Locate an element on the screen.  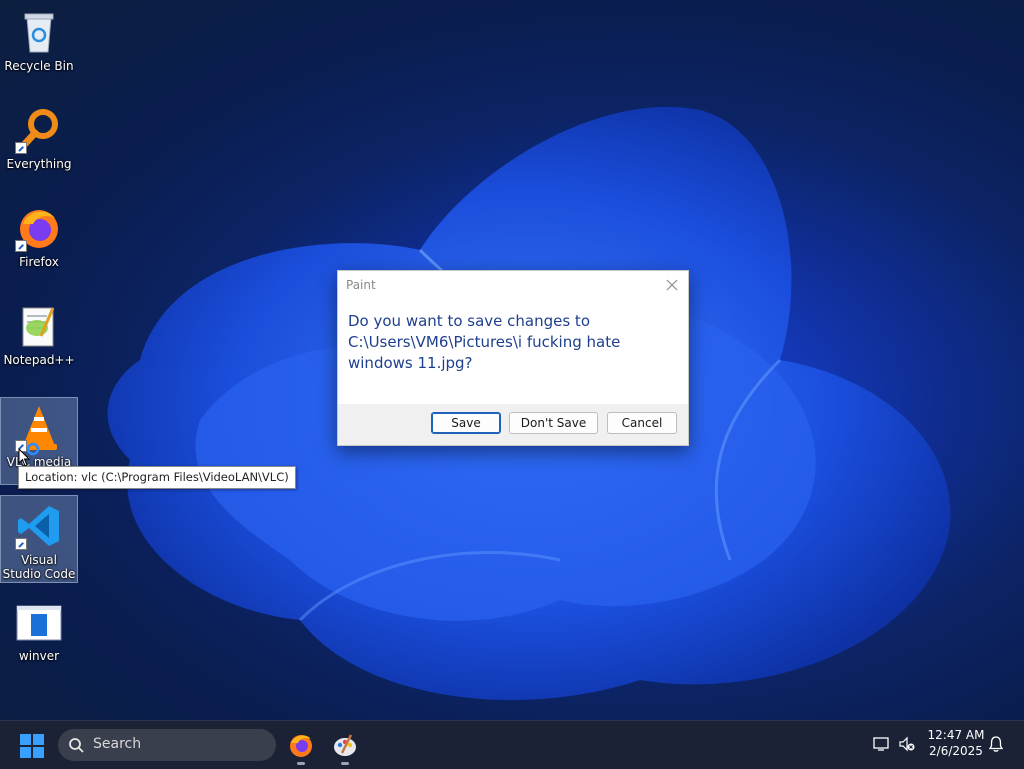
network-icon is located at coordinates (882, 744).